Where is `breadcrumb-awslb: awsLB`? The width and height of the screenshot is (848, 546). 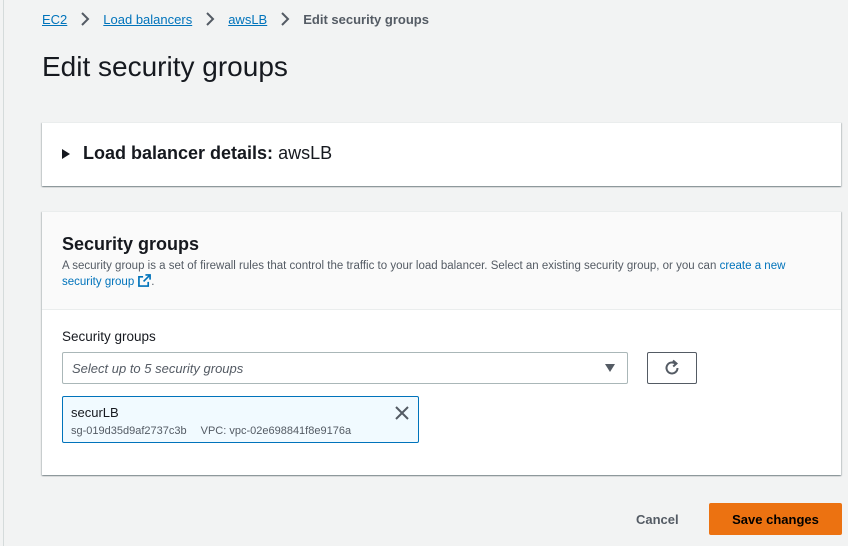 breadcrumb-awslb: awsLB is located at coordinates (247, 19).